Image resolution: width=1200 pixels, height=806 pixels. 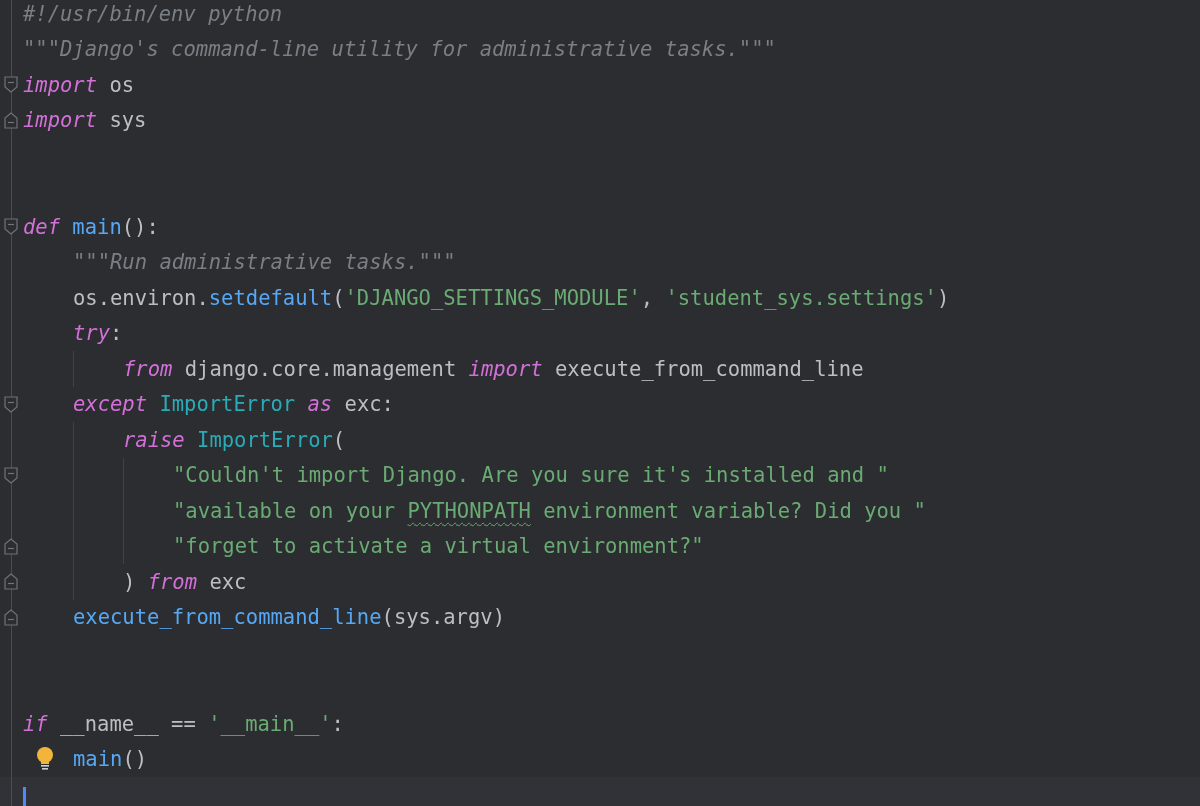 I want to click on code-line: main(), so click(x=110, y=759).